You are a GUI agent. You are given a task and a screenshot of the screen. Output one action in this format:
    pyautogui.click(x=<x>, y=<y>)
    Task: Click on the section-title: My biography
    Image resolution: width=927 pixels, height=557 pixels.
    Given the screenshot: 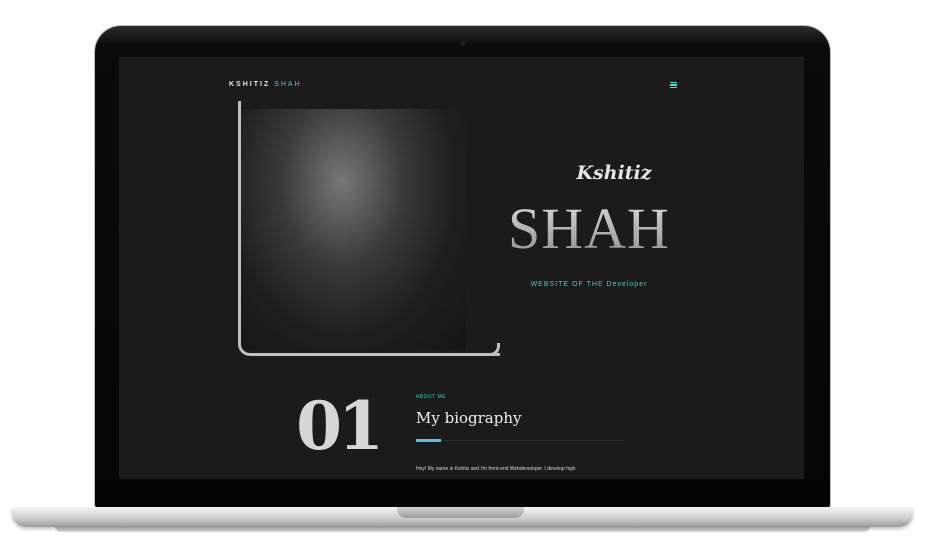 What is the action you would take?
    pyautogui.click(x=469, y=418)
    